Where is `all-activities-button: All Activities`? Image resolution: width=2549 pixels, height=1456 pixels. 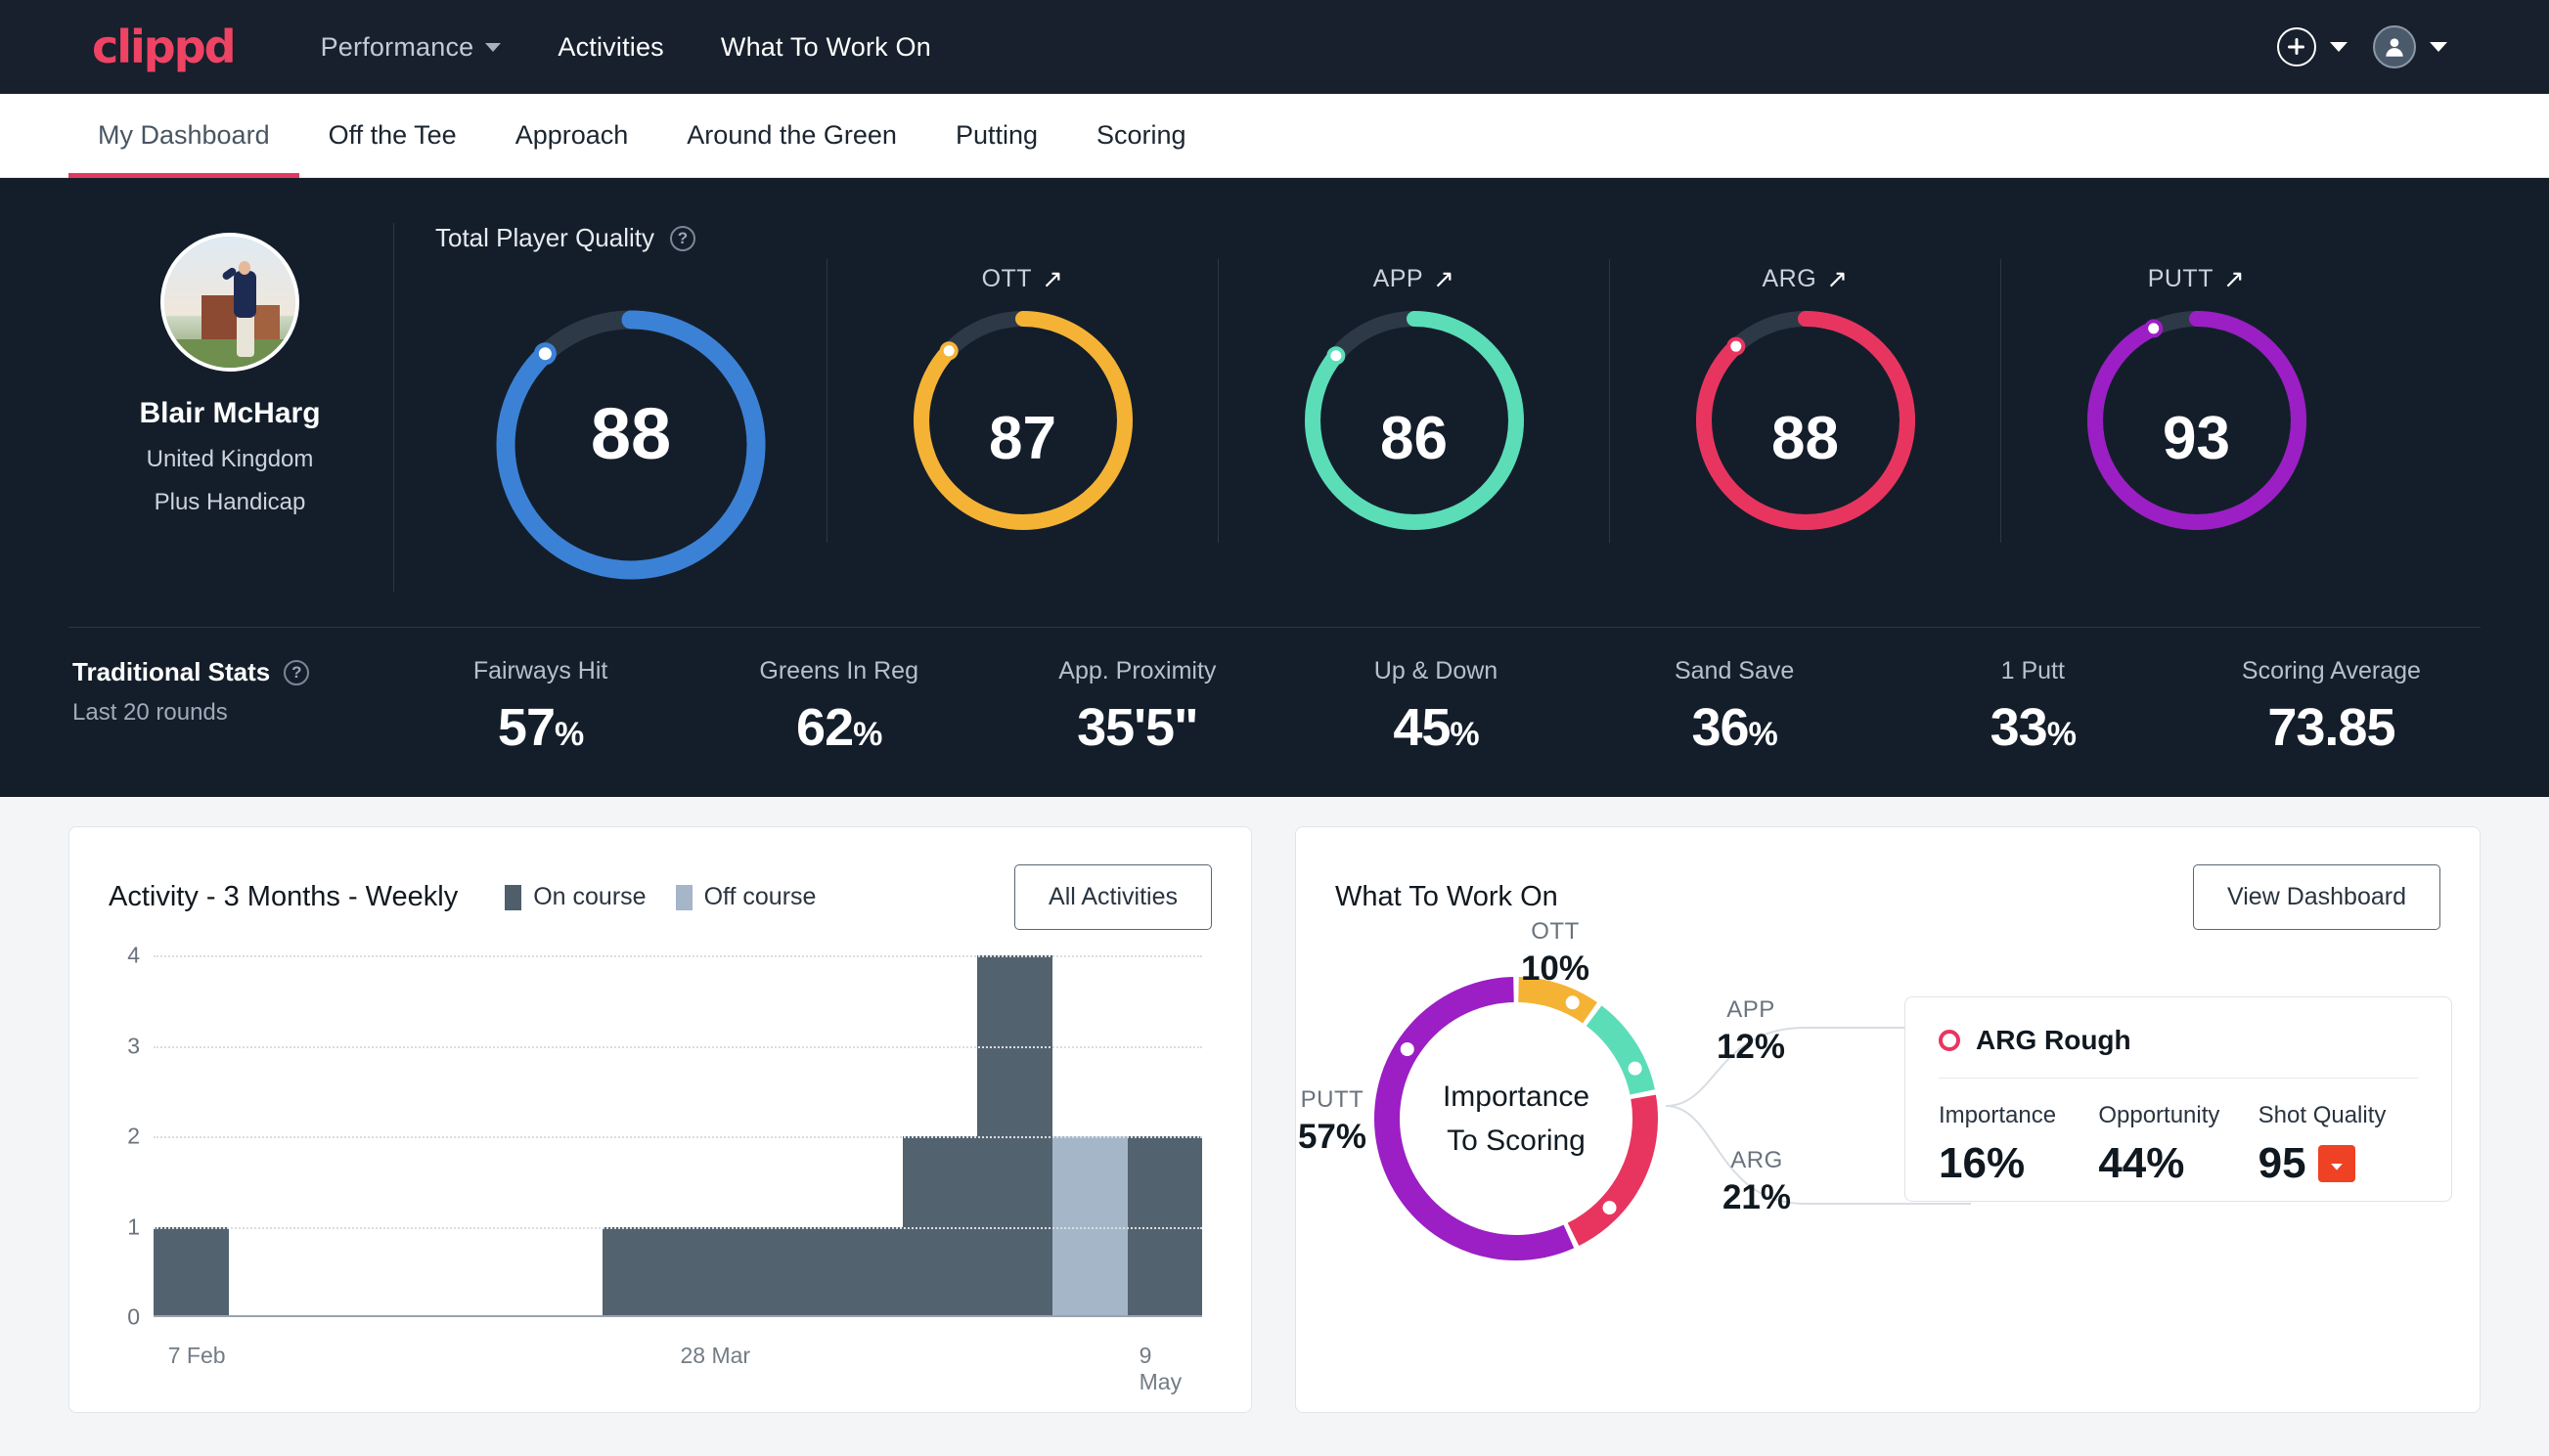
all-activities-button: All Activities is located at coordinates (1113, 897).